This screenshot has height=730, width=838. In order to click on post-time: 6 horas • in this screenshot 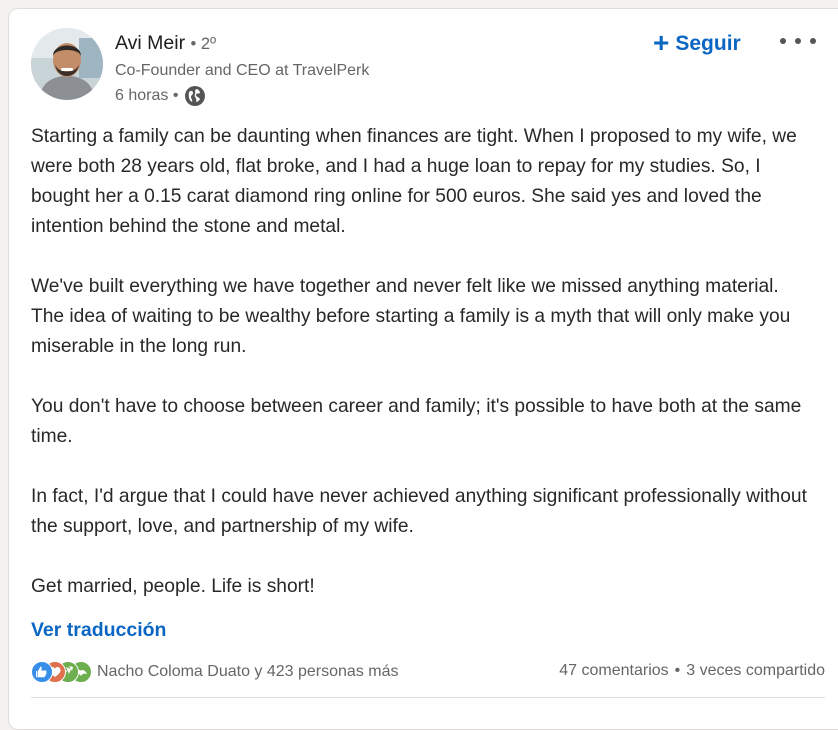, I will do `click(147, 95)`.